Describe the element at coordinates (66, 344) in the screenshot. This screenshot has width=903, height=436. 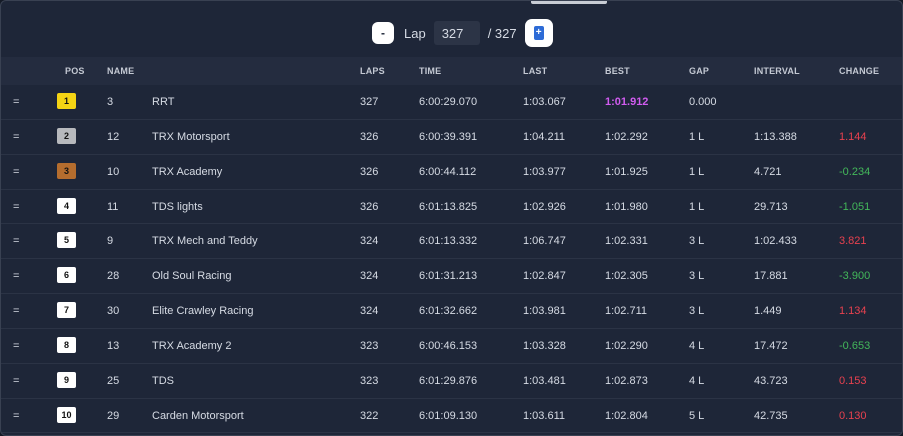
I see `position-badge: 8` at that location.